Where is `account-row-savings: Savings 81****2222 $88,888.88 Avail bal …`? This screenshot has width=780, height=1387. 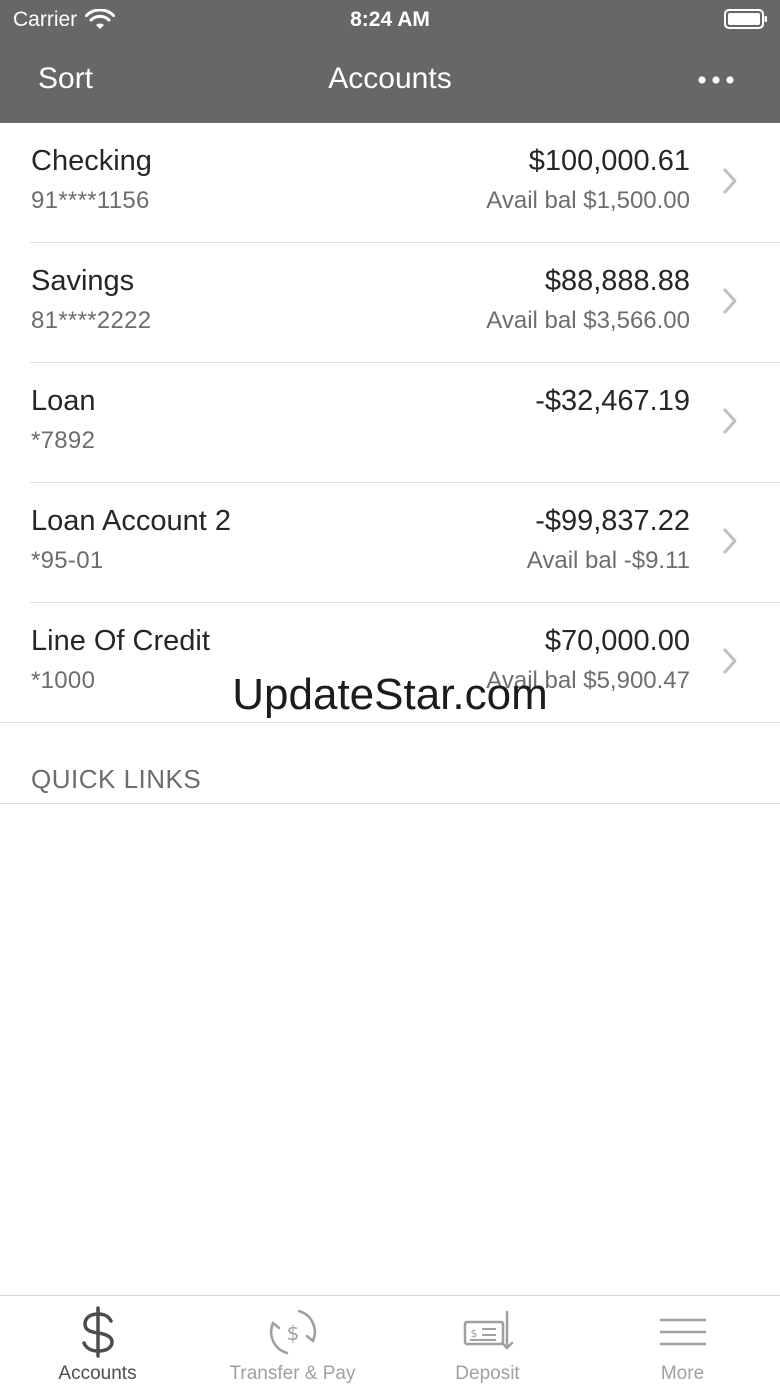 account-row-savings: Savings 81****2222 $88,888.88 Avail bal … is located at coordinates (390, 303).